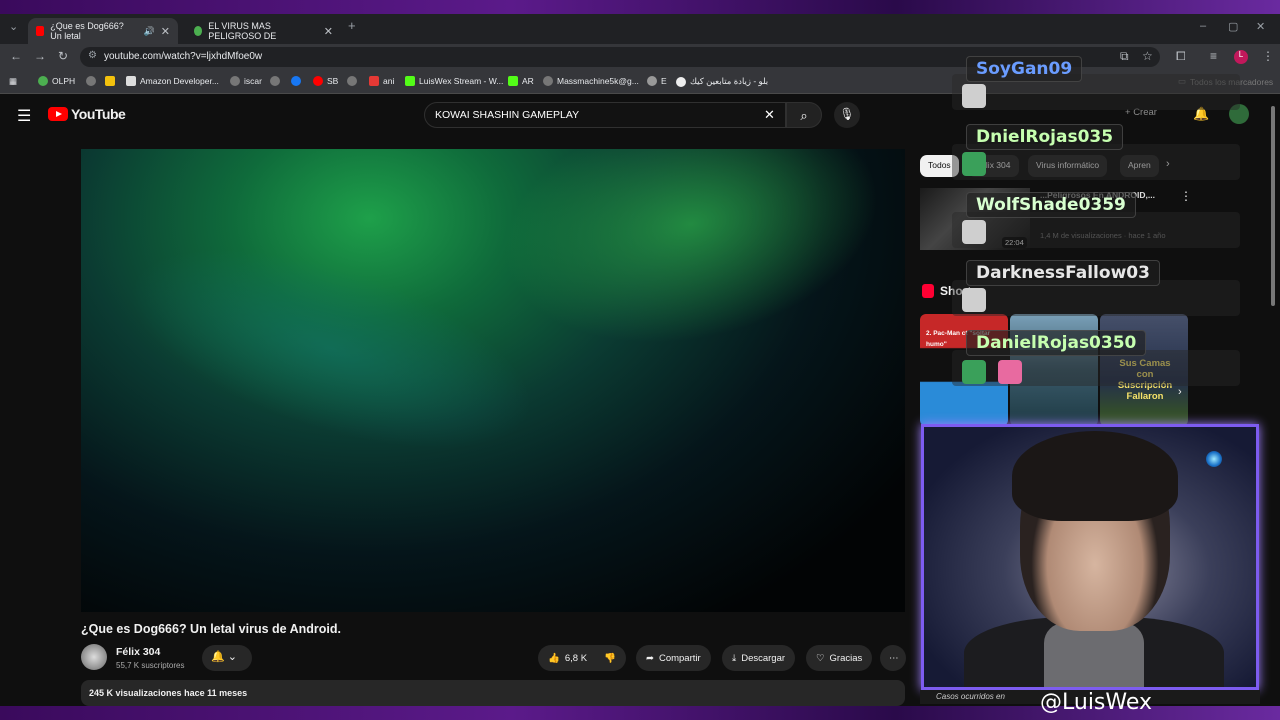 The image size is (1280, 720). What do you see at coordinates (92, 55) in the screenshot?
I see `site-info-icon: ⚙` at bounding box center [92, 55].